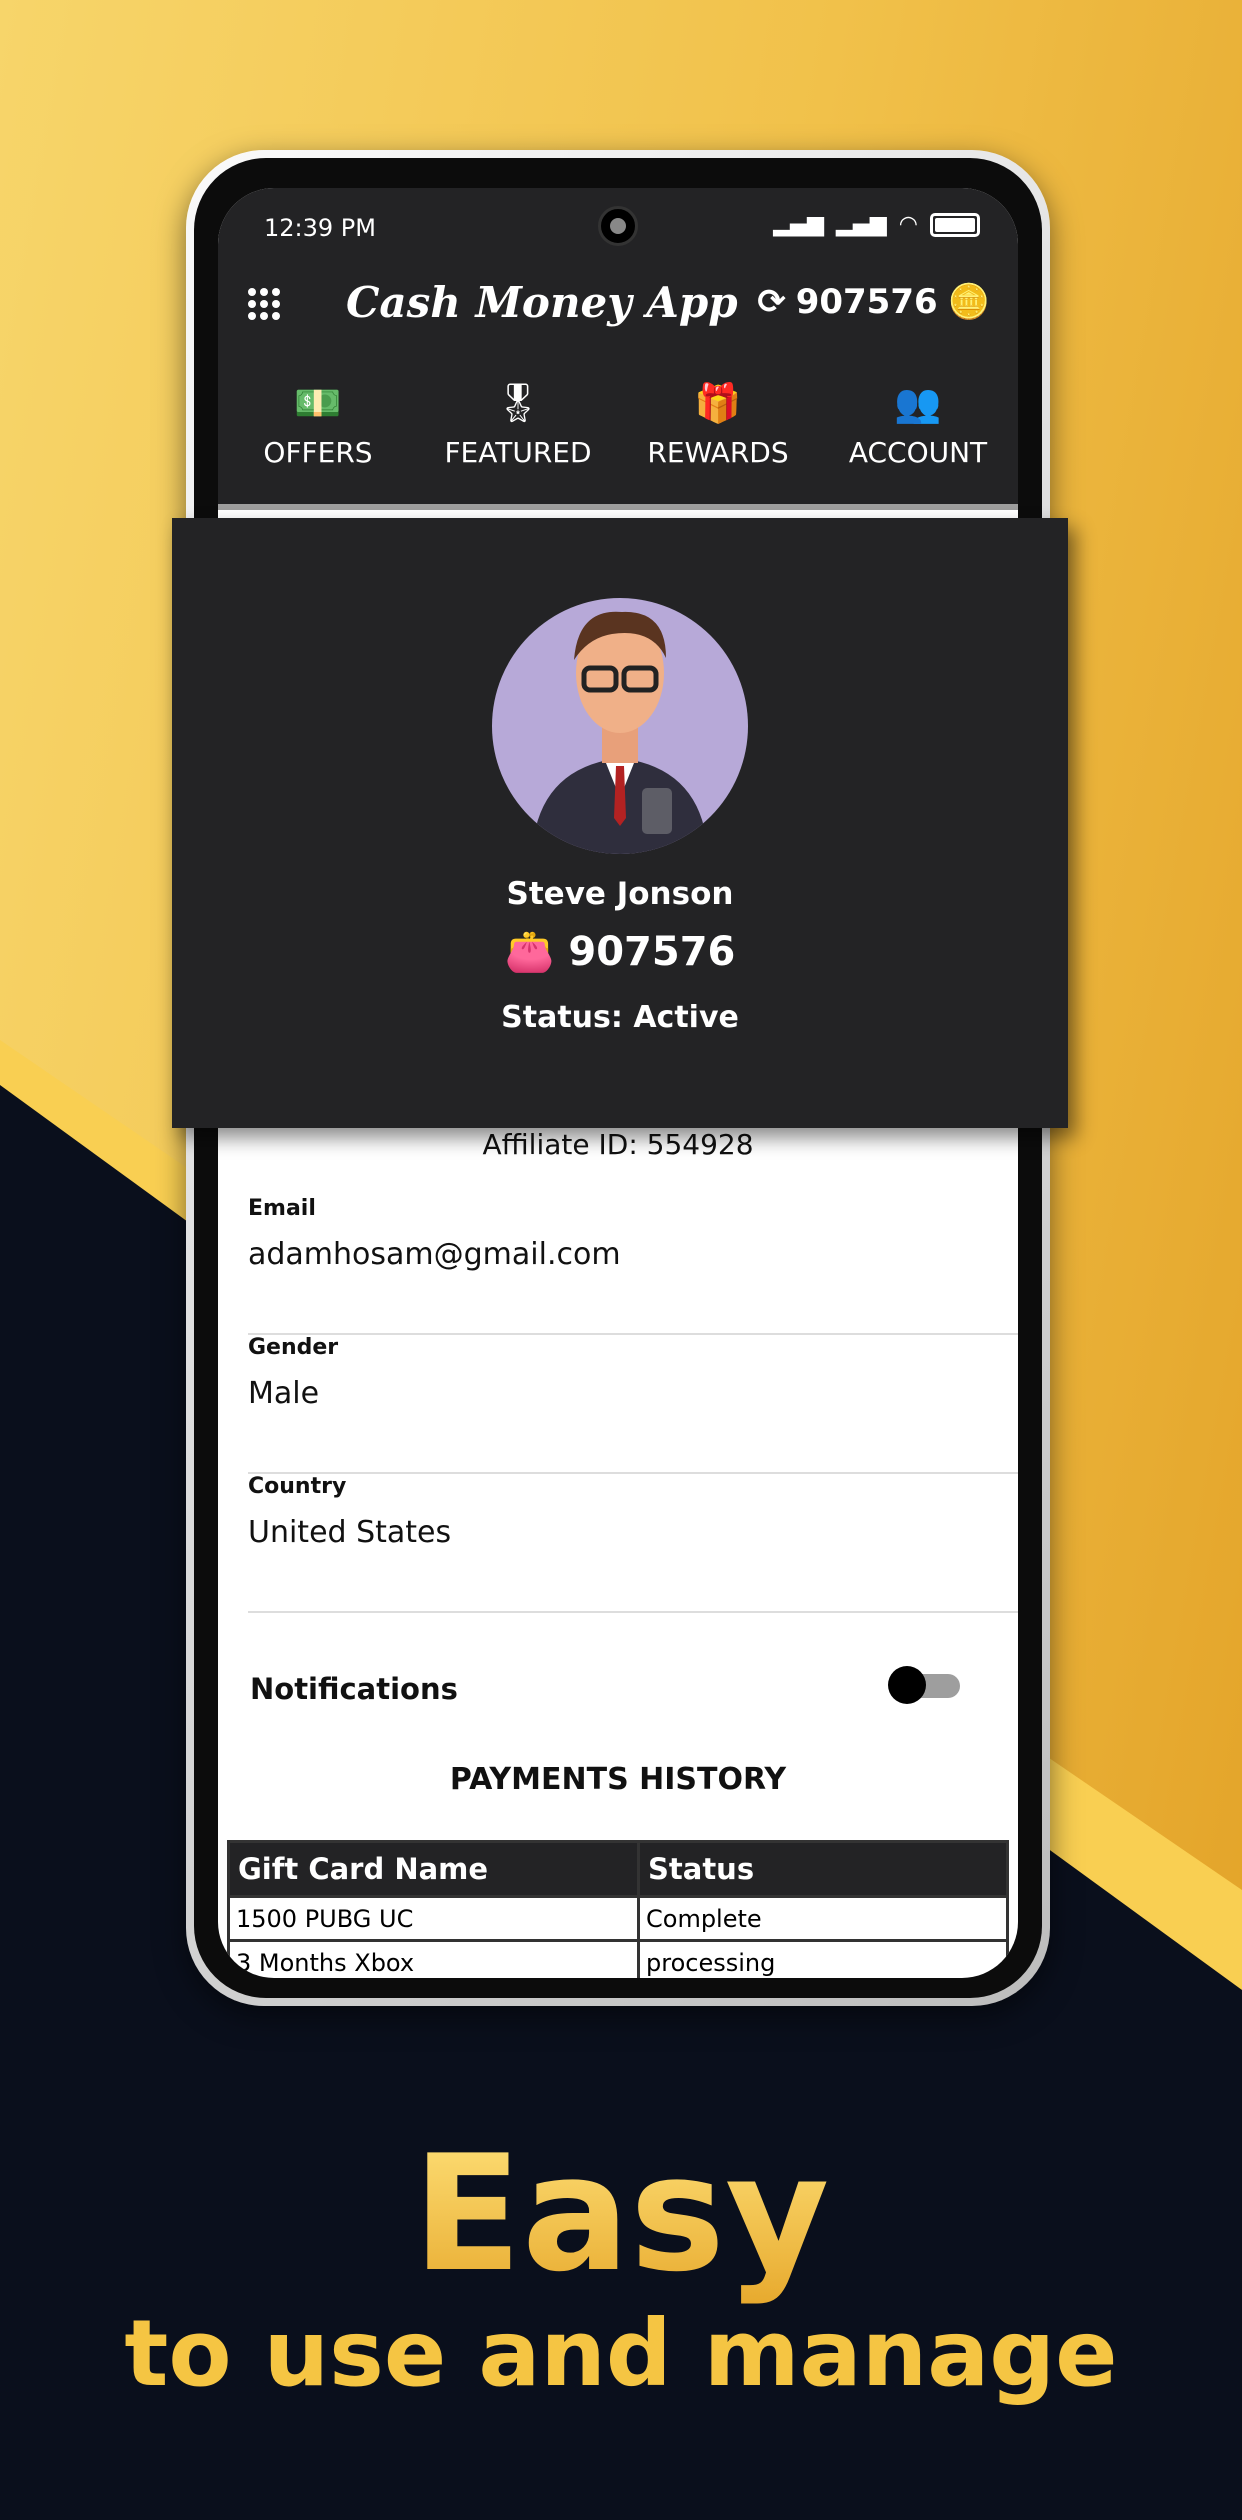 Image resolution: width=1242 pixels, height=2520 pixels. What do you see at coordinates (968, 302) in the screenshot?
I see `coins-icon: 🪙` at bounding box center [968, 302].